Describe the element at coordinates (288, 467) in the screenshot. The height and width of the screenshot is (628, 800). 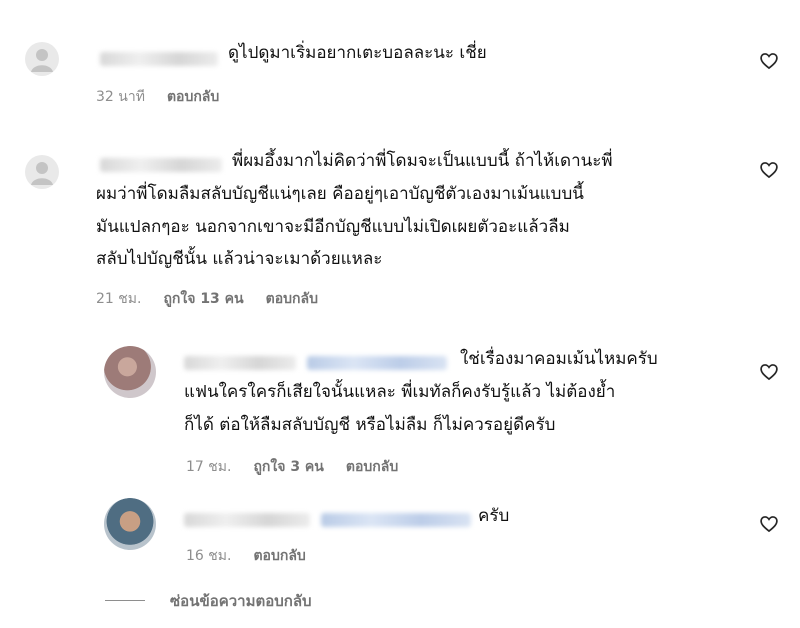
I see `likes-count: ถูกใจ 3 คน` at that location.